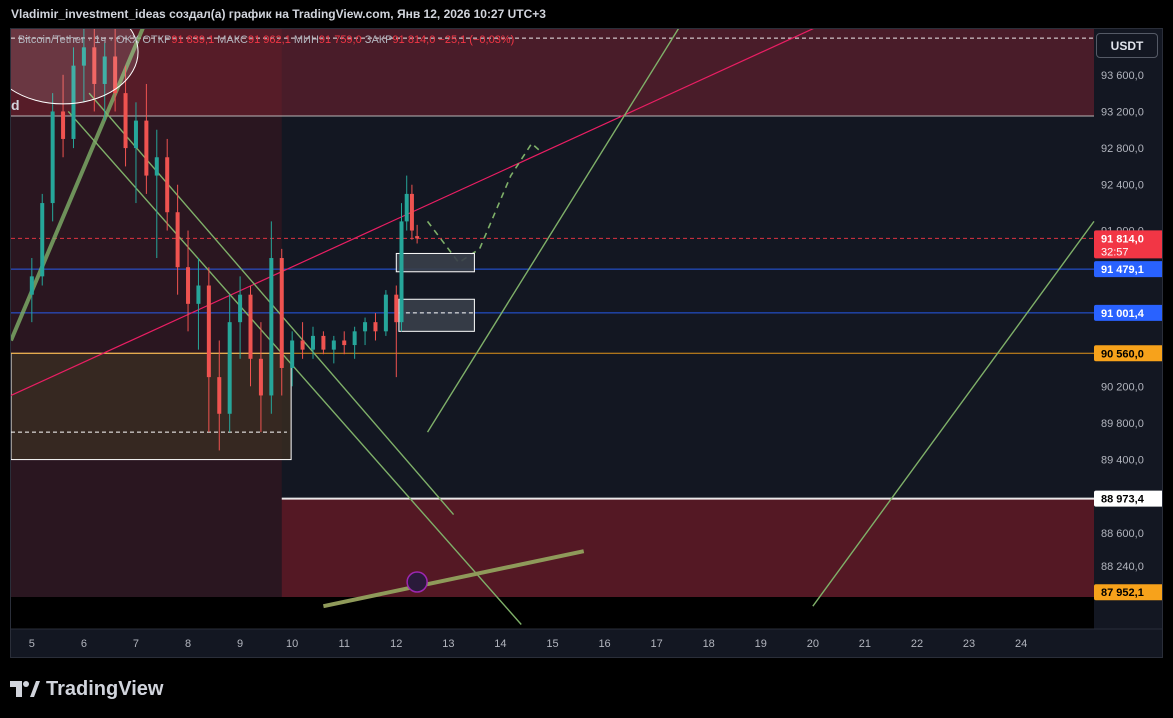  Describe the element at coordinates (448, 644) in the screenshot. I see `x-tick-label: 13` at that location.